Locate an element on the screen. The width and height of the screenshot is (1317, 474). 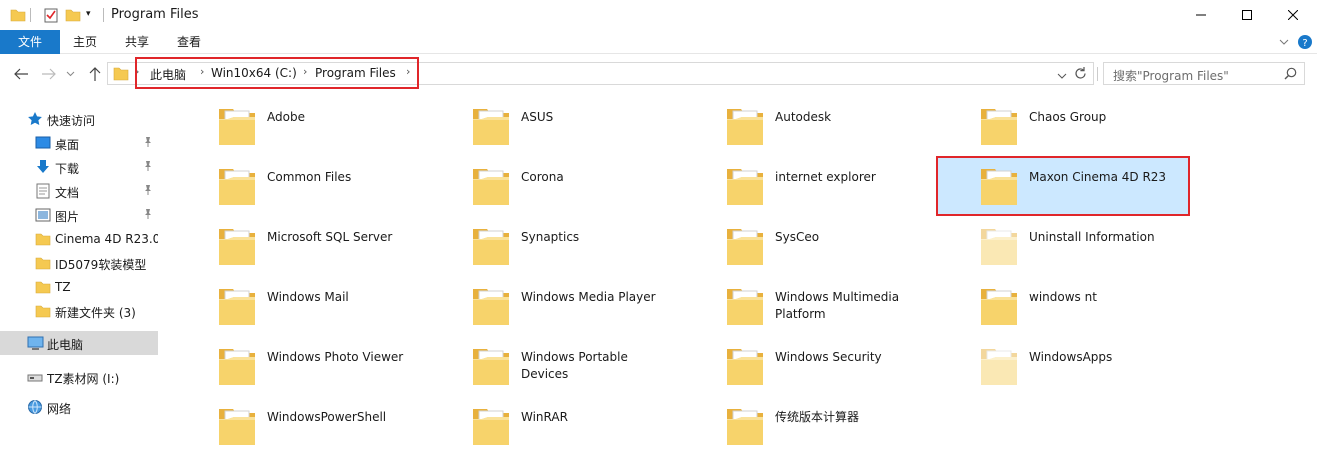
toolbar-divider is located at coordinates (30, 15).